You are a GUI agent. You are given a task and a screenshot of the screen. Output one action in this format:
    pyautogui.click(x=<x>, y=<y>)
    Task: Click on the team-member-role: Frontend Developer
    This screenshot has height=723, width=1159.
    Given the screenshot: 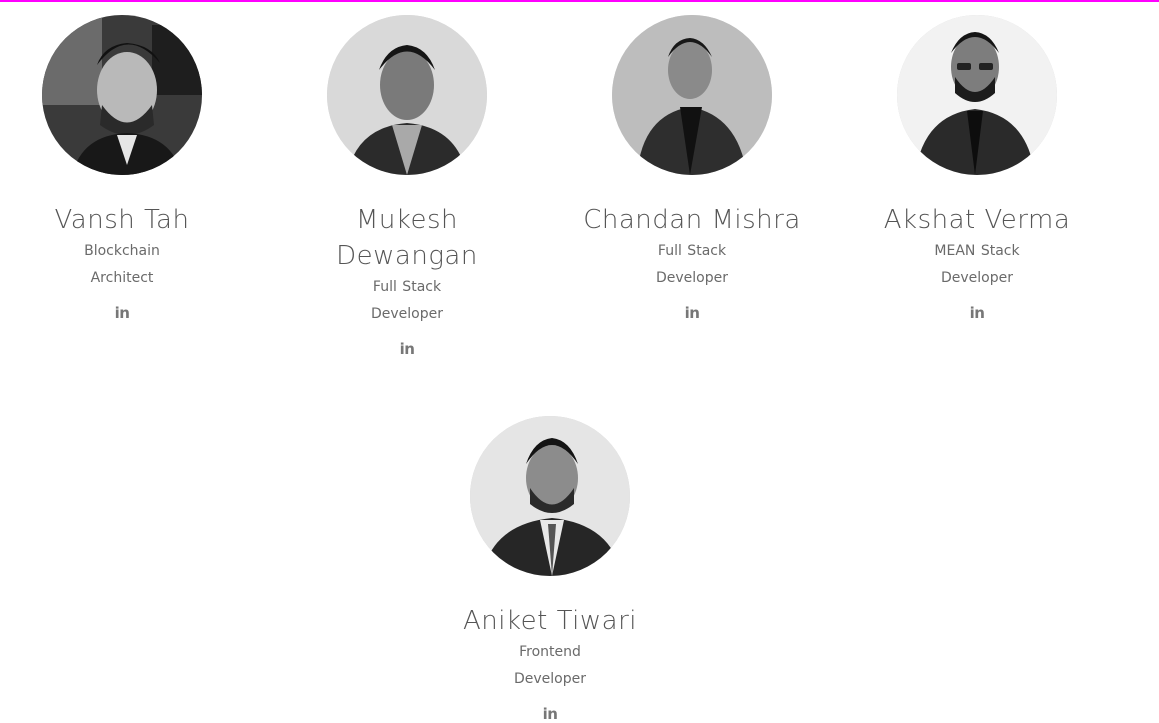 What is the action you would take?
    pyautogui.click(x=549, y=665)
    